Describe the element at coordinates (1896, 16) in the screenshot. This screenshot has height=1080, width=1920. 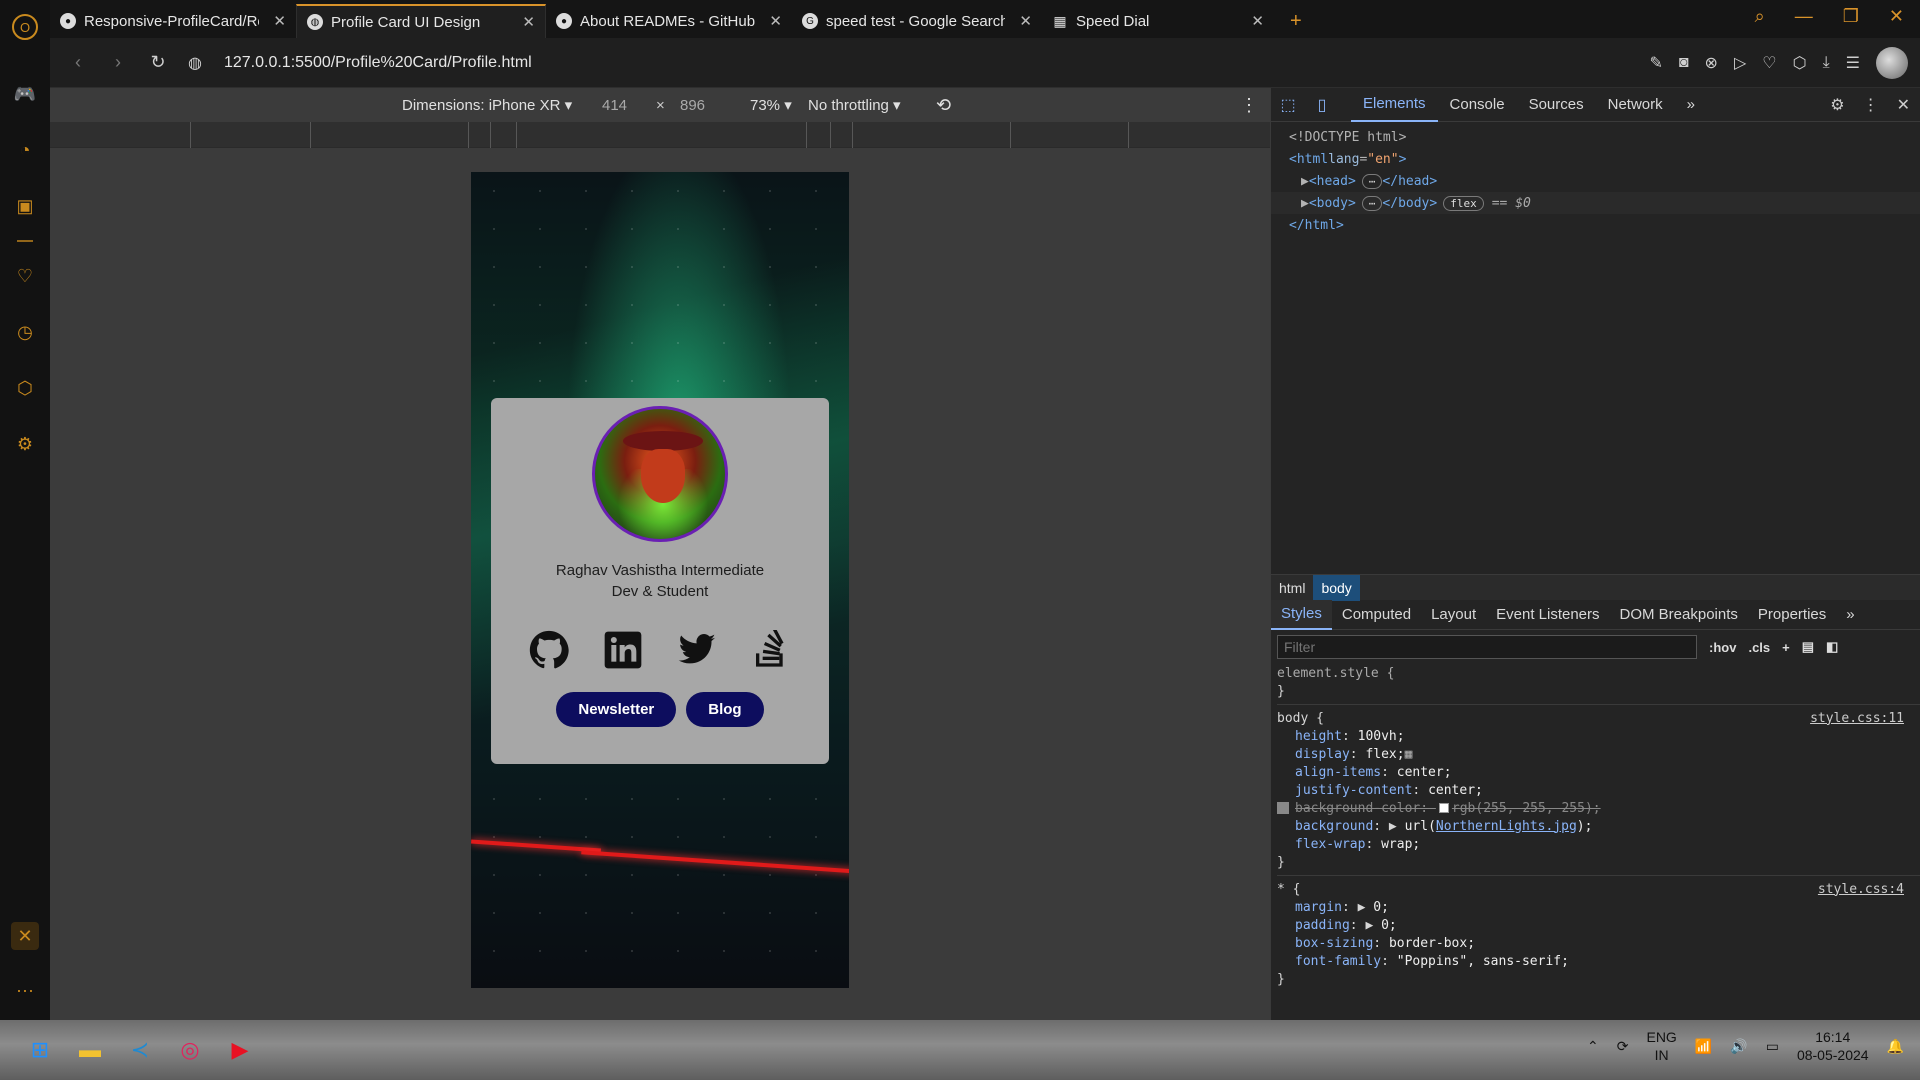
I see `window-close-icon: ✕` at that location.